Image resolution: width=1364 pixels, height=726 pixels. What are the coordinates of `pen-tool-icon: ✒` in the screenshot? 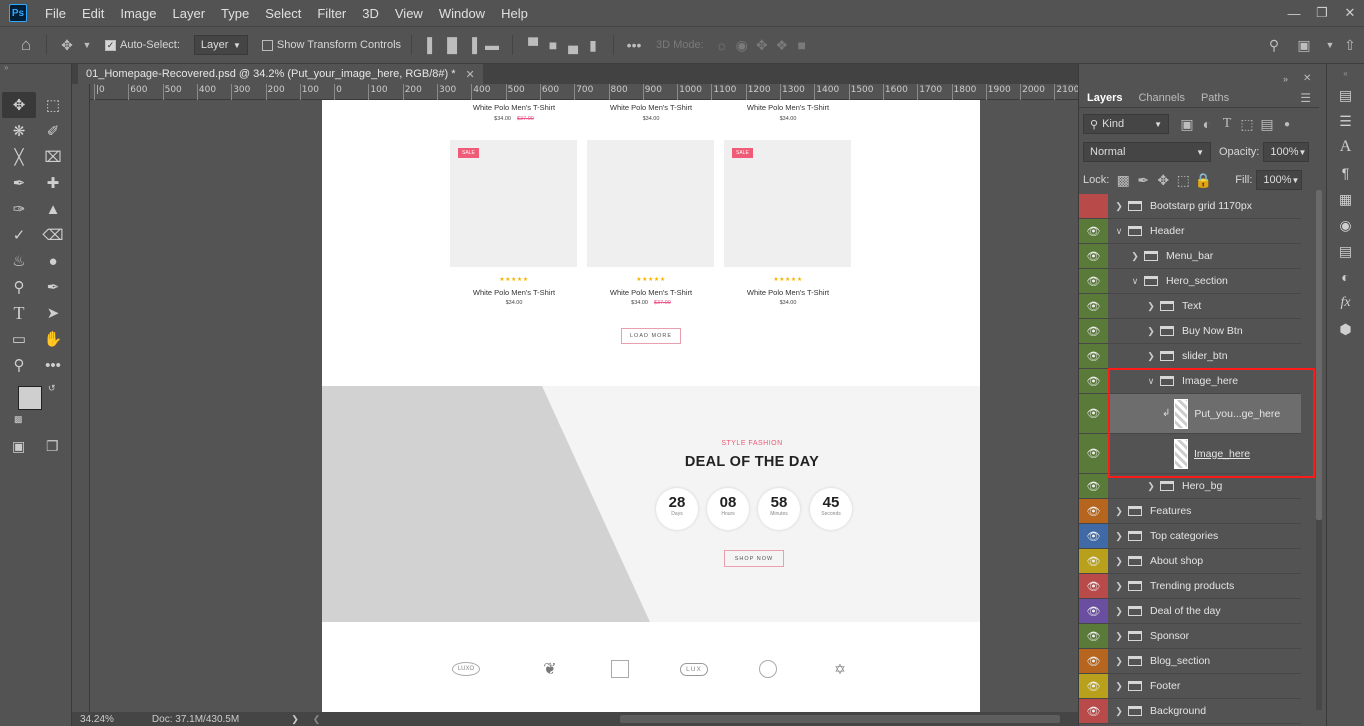 It's located at (53, 287).